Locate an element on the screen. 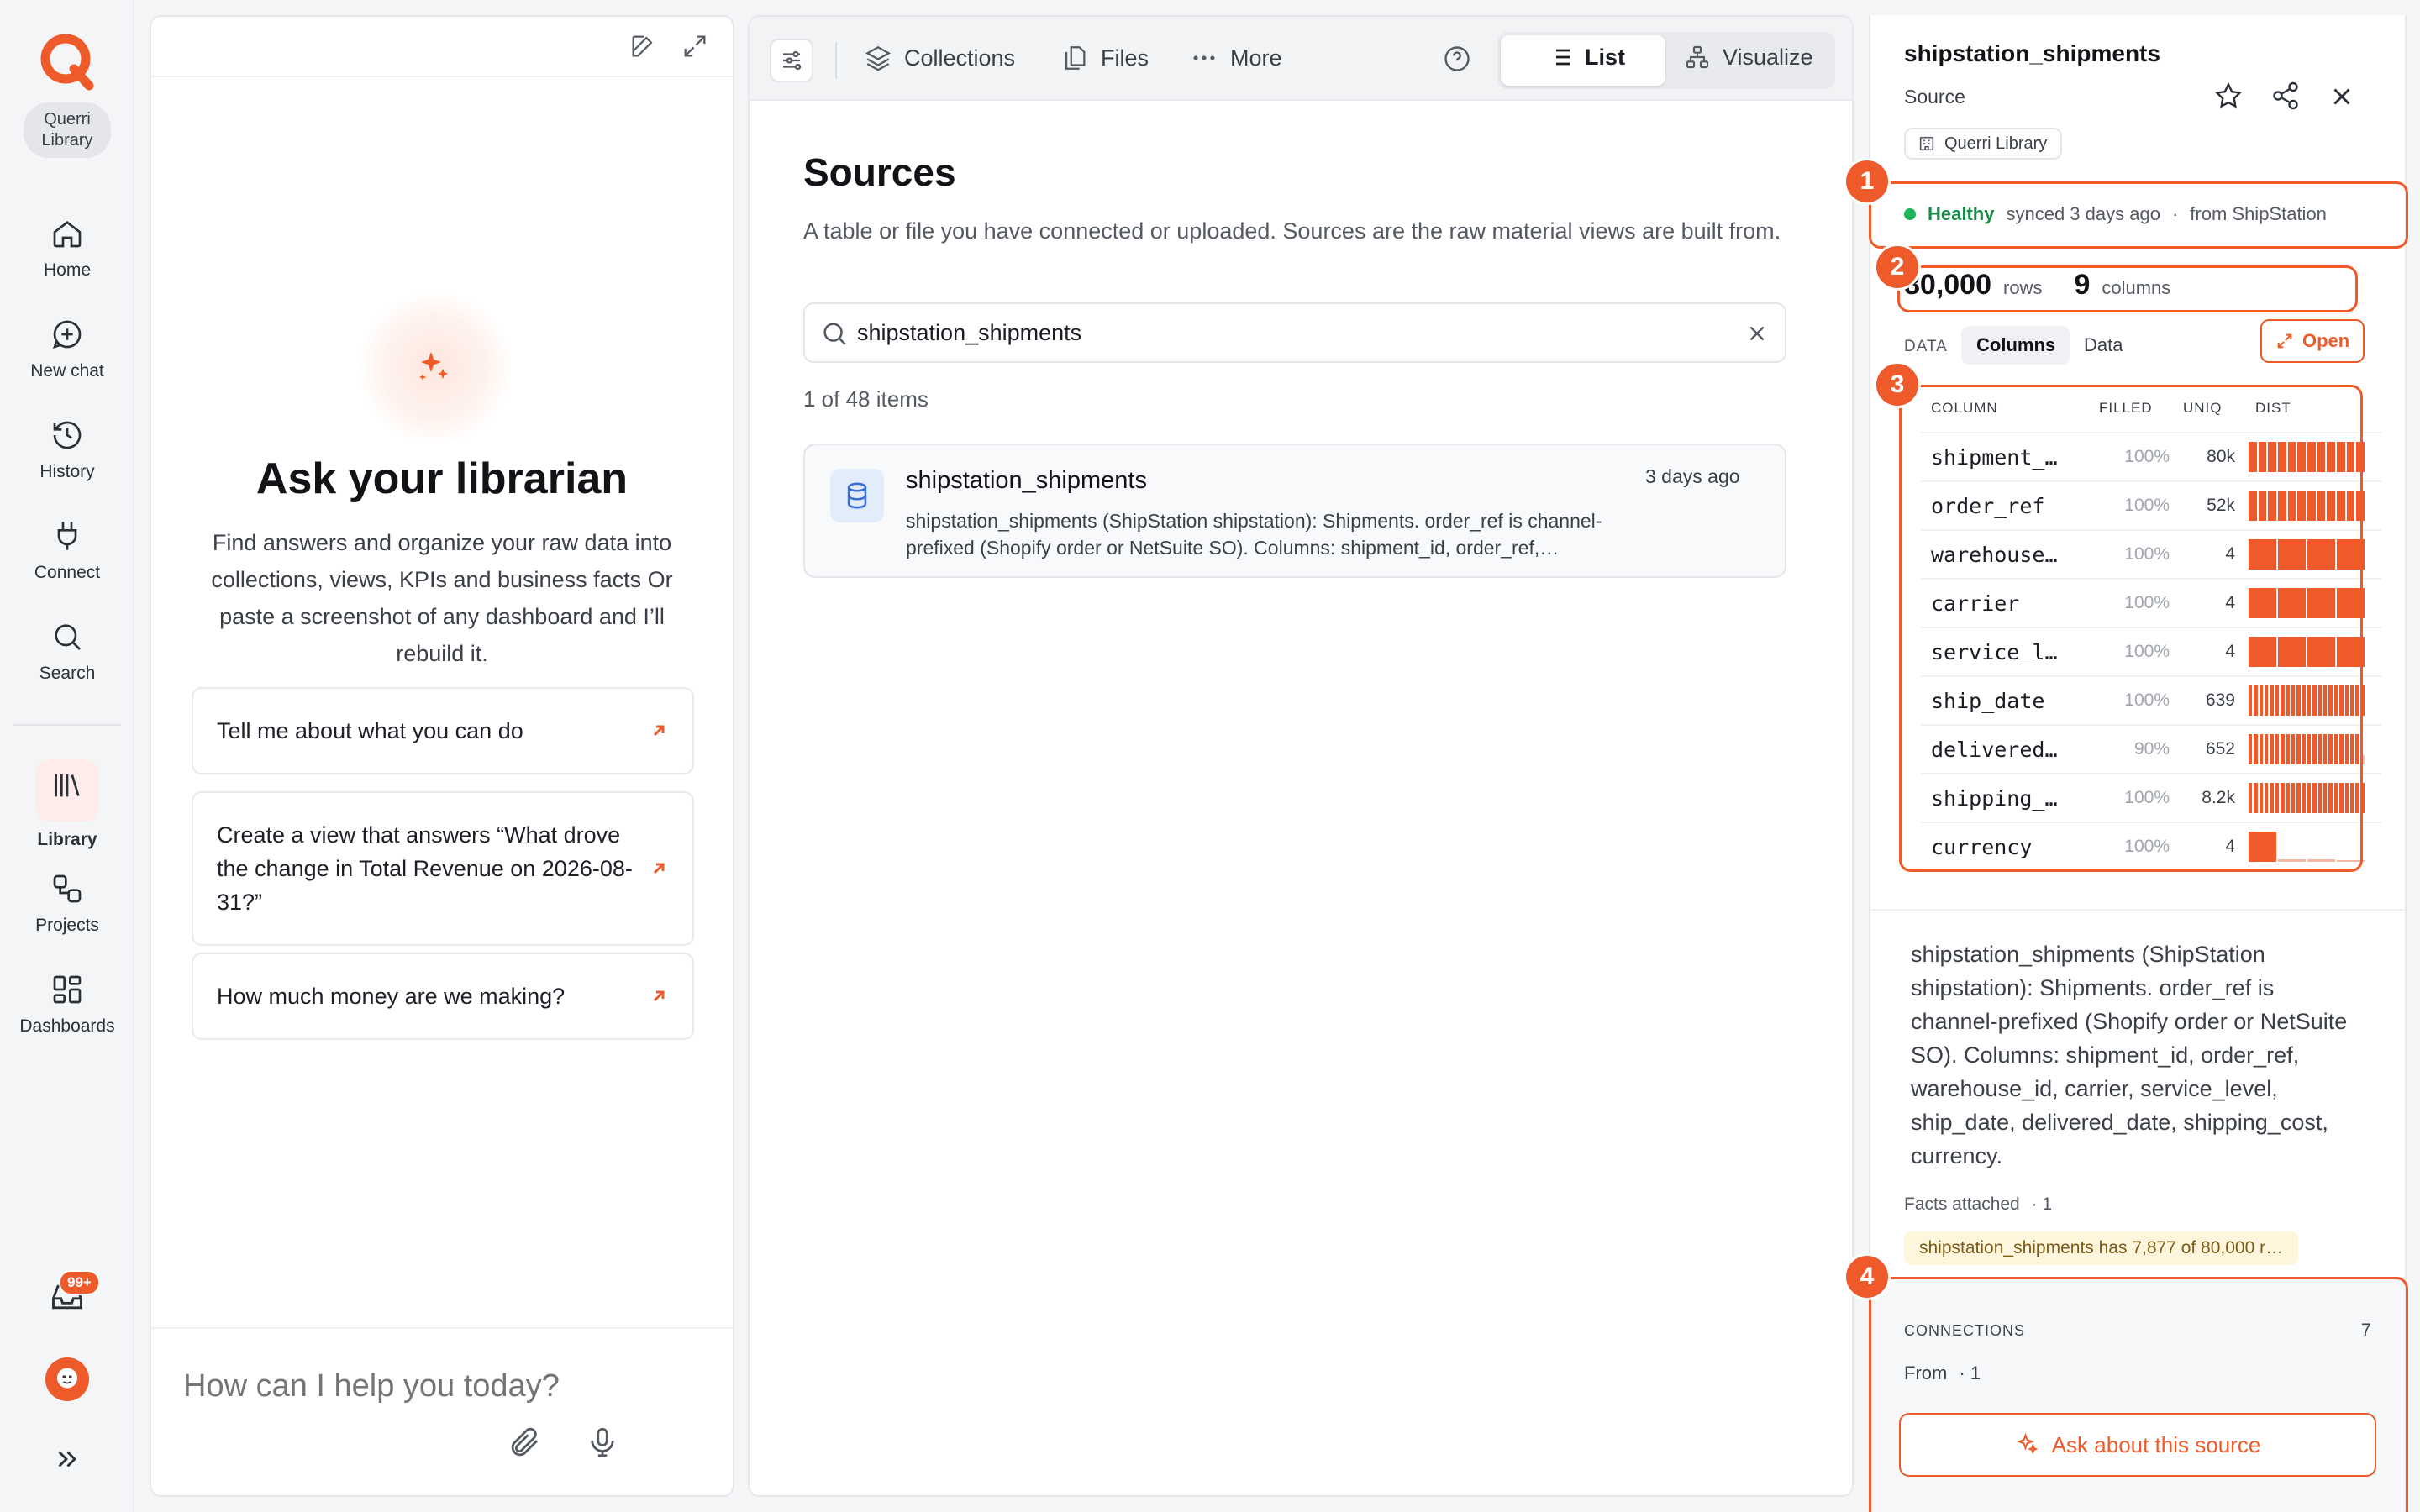  files-tab: Files is located at coordinates (1104, 58).